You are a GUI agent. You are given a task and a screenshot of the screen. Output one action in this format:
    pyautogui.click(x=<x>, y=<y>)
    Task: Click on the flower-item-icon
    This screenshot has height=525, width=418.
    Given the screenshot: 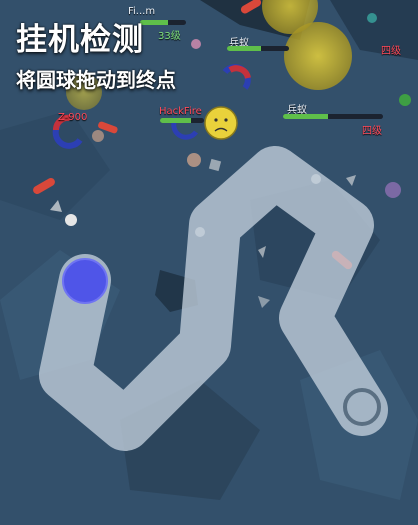 What is the action you would take?
    pyautogui.click(x=194, y=160)
    